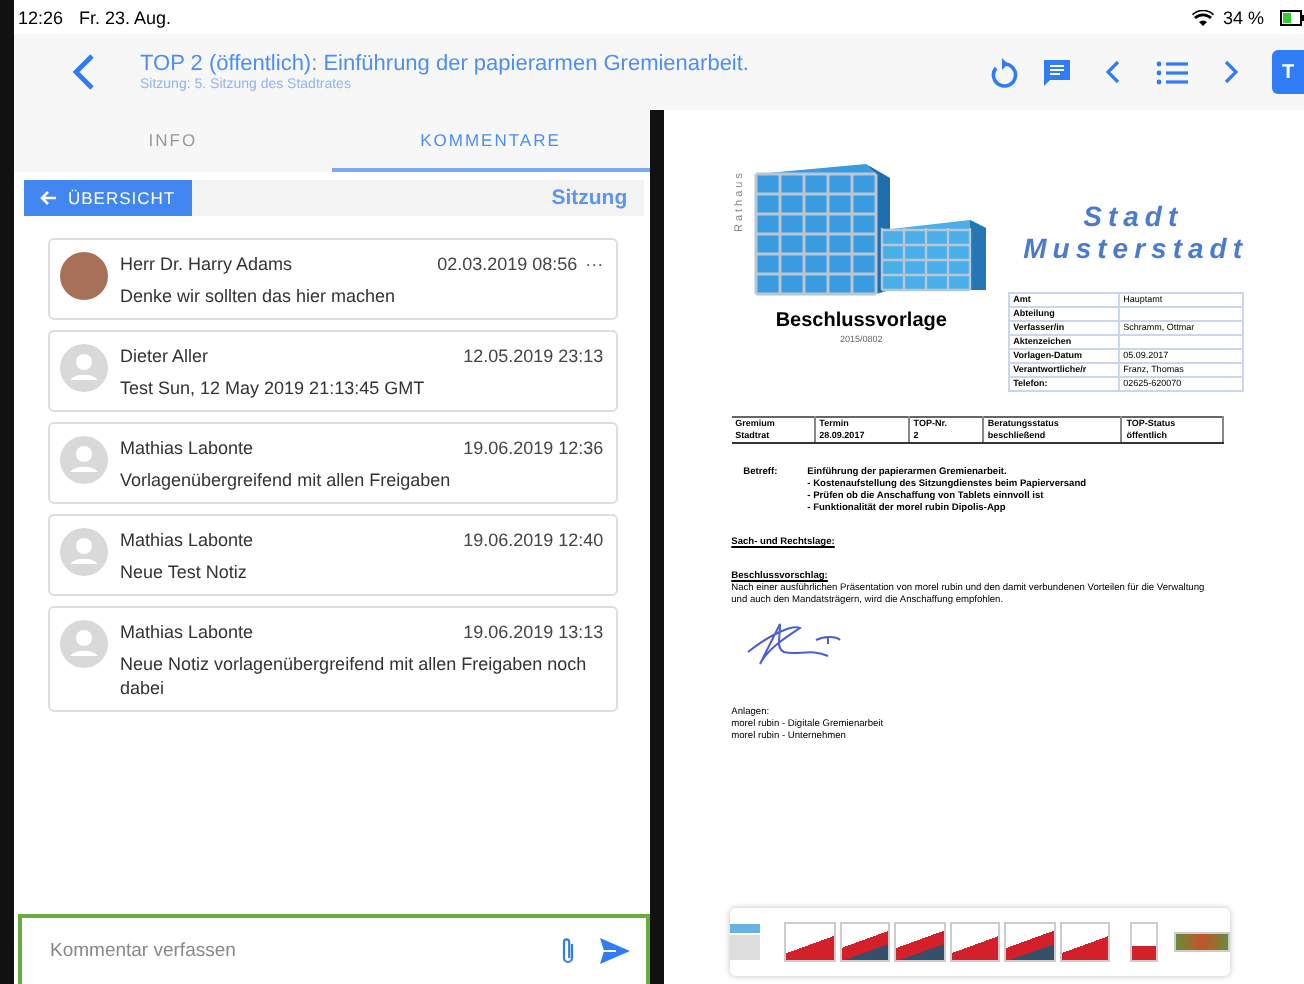  I want to click on chevron-left-icon, so click(1114, 72).